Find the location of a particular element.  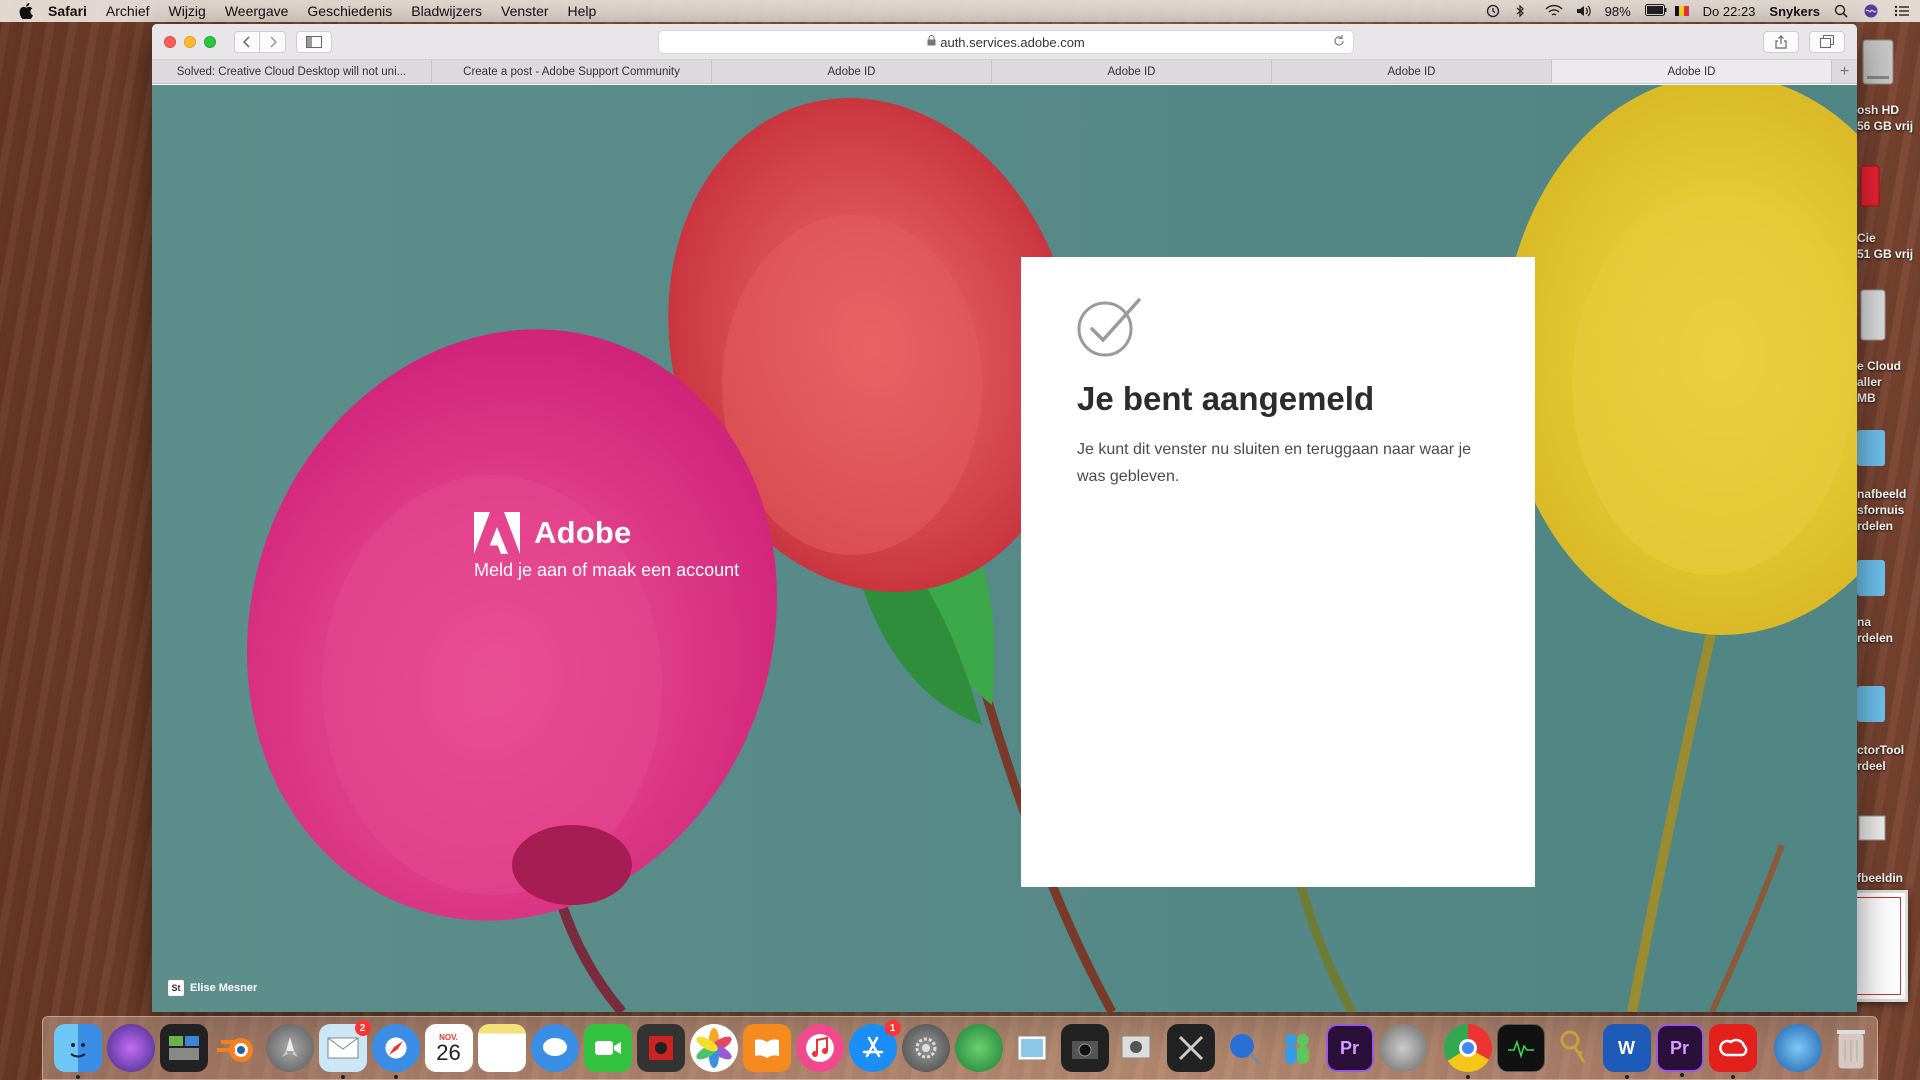

apple-menu-icon is located at coordinates (26, 11).